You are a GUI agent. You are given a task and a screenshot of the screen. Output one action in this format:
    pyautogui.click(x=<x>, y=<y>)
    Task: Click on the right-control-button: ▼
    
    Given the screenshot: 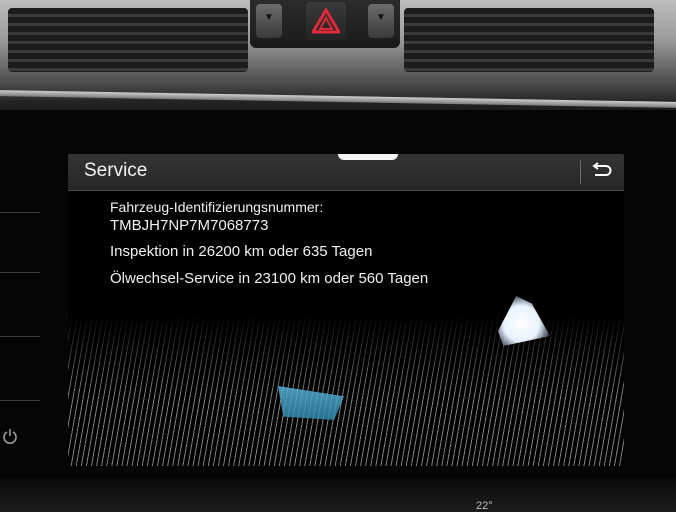 What is the action you would take?
    pyautogui.click(x=381, y=21)
    